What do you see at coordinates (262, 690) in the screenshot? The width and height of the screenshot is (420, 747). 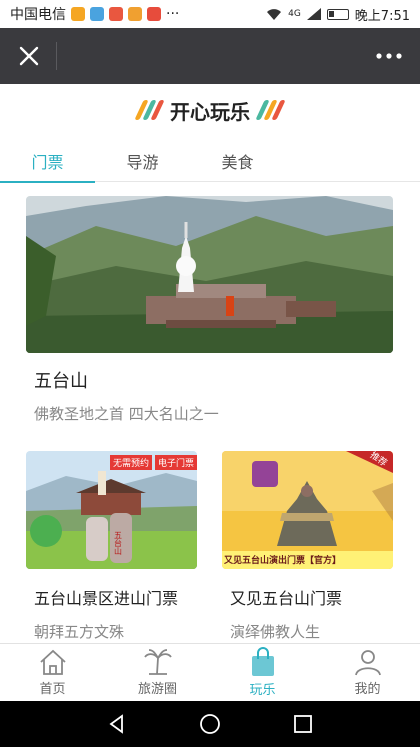 I see `nav-label: 玩乐` at bounding box center [262, 690].